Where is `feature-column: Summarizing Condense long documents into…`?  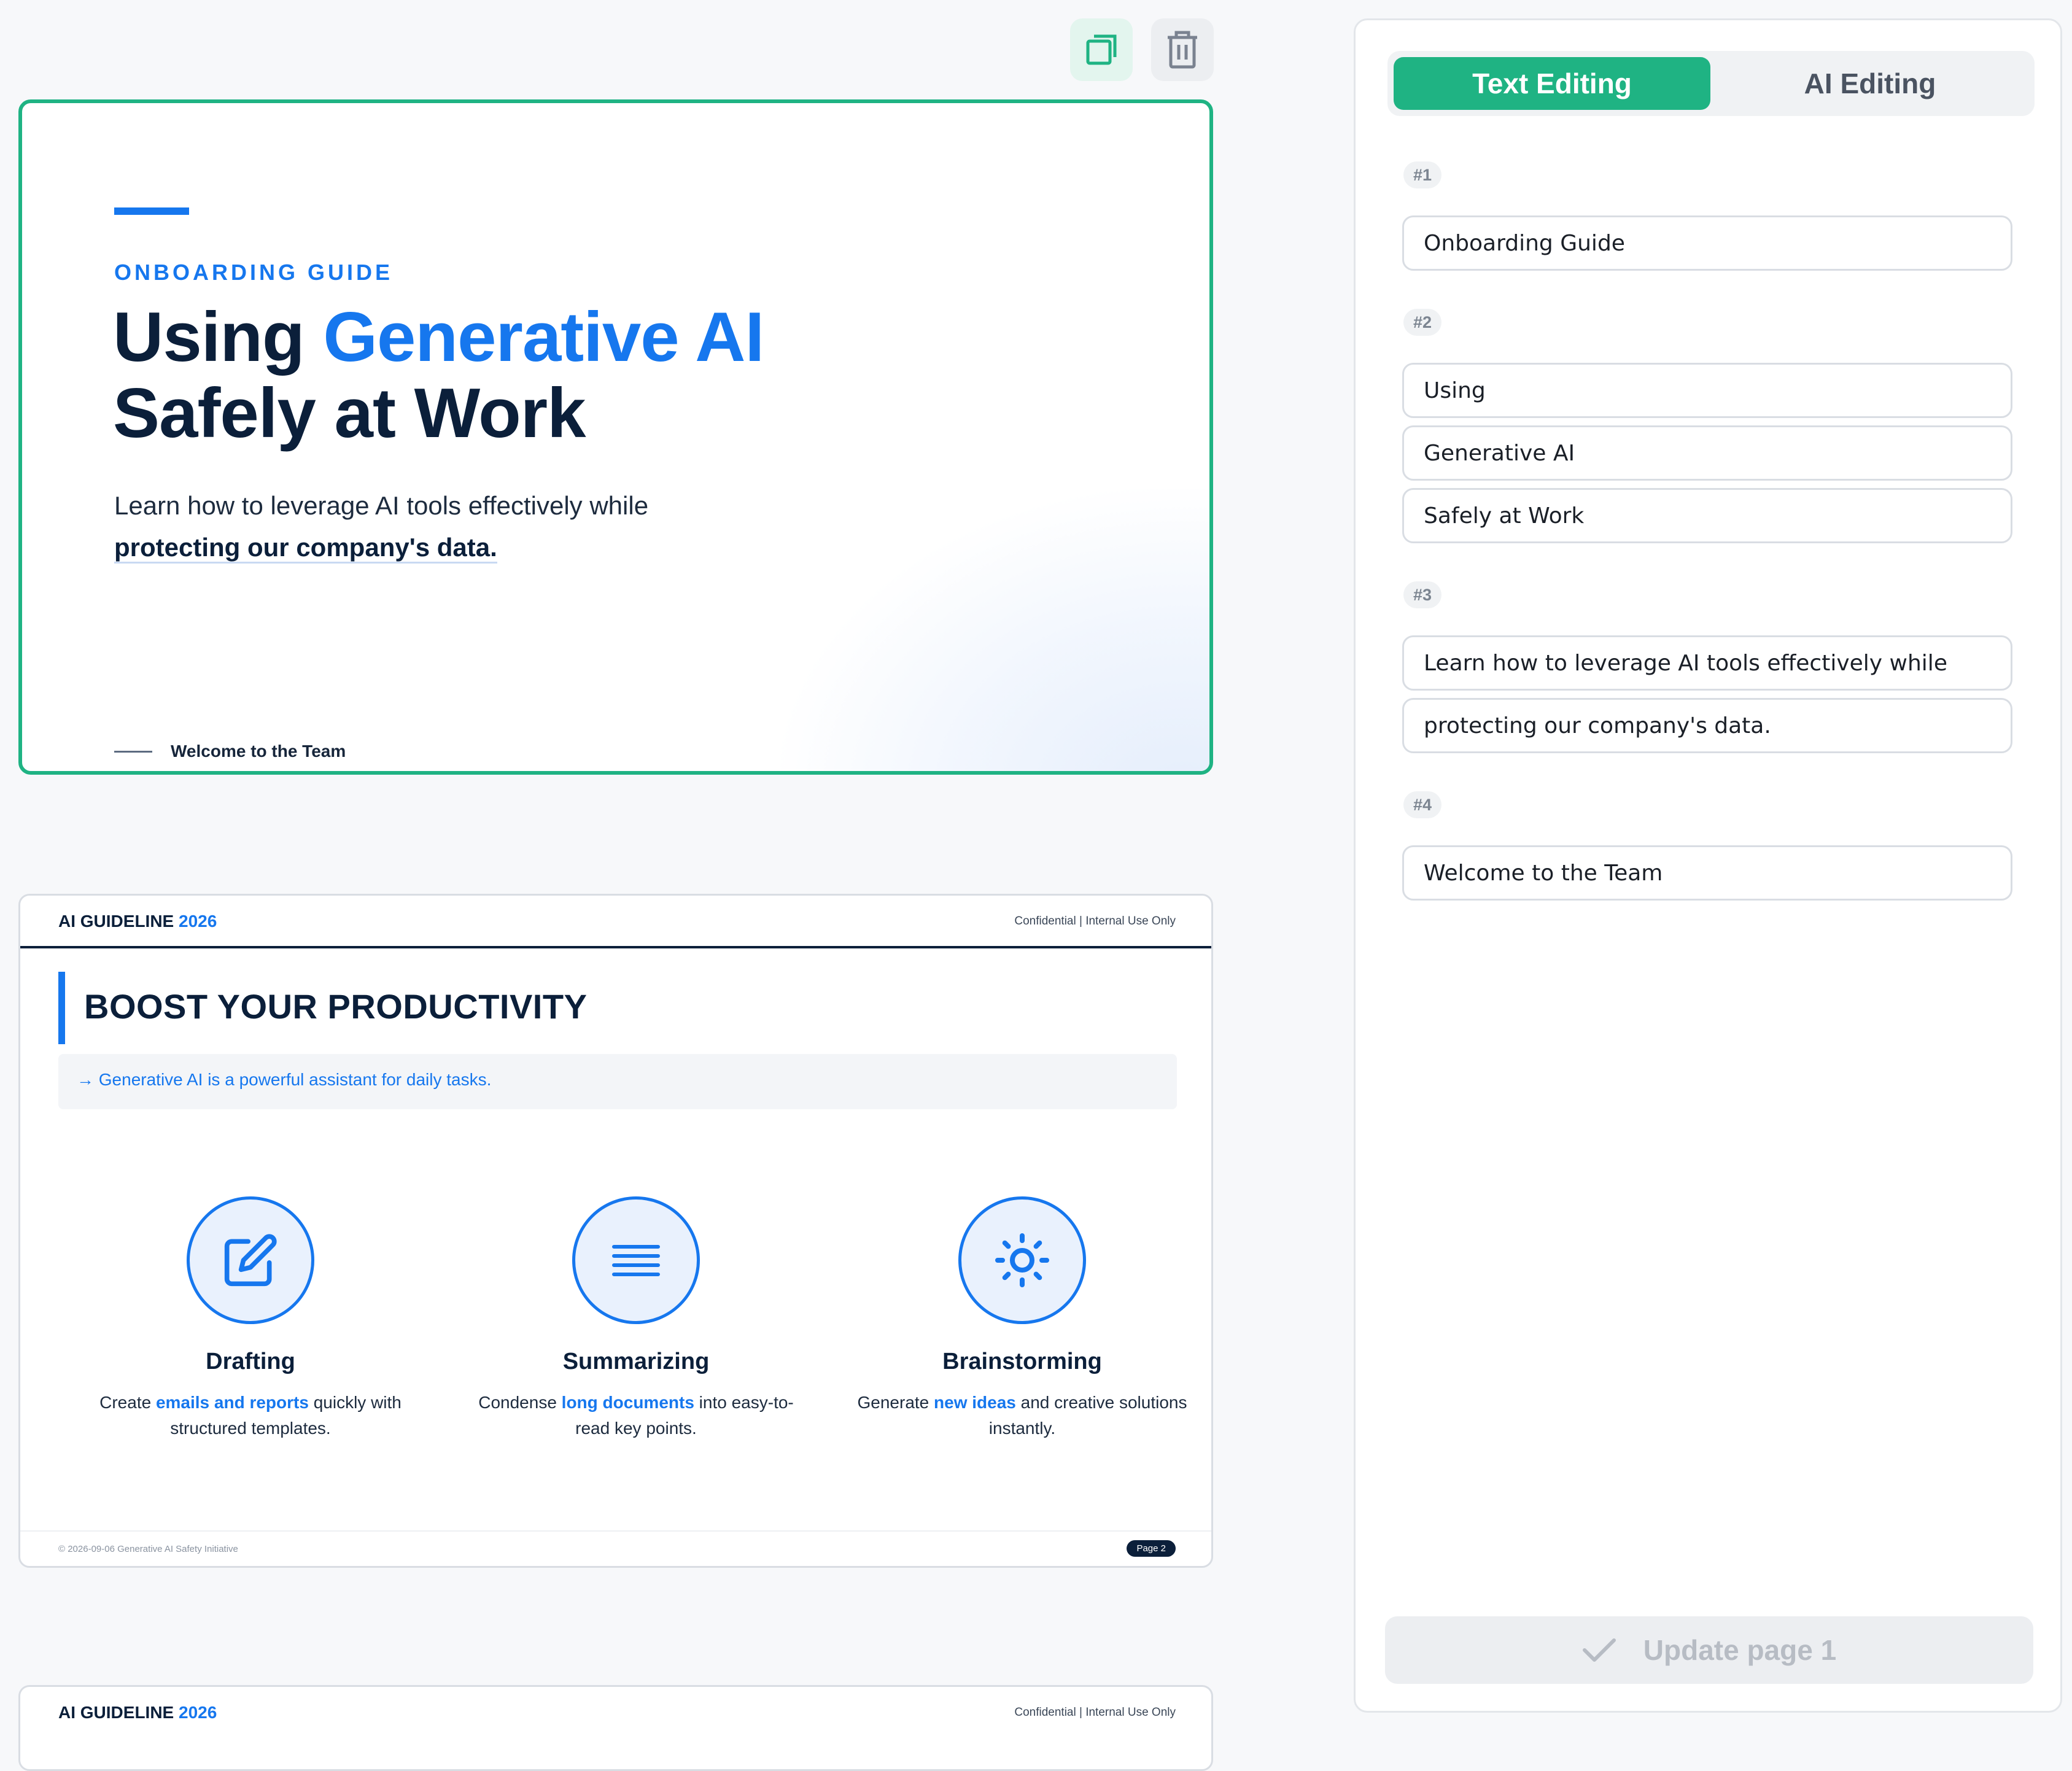 feature-column: Summarizing Condense long documents into… is located at coordinates (636, 1318).